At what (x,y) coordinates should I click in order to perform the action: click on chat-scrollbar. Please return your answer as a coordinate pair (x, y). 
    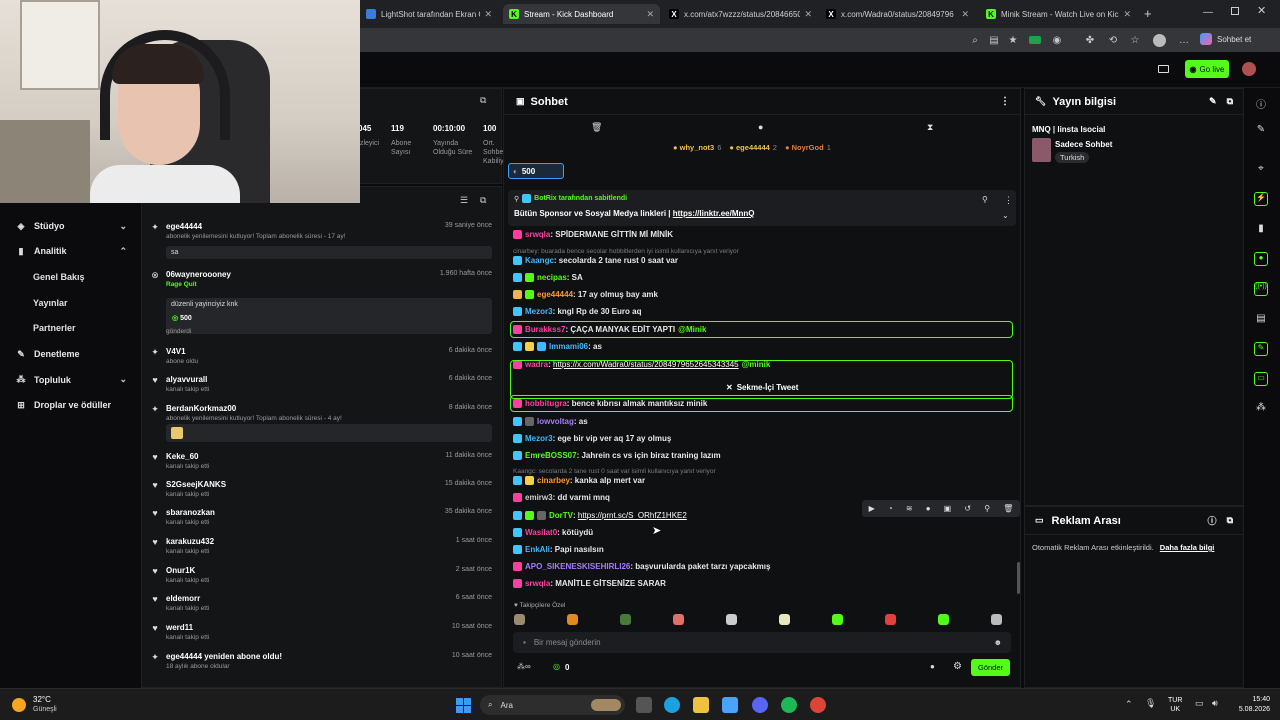
    Looking at the image, I should click on (1018, 578).